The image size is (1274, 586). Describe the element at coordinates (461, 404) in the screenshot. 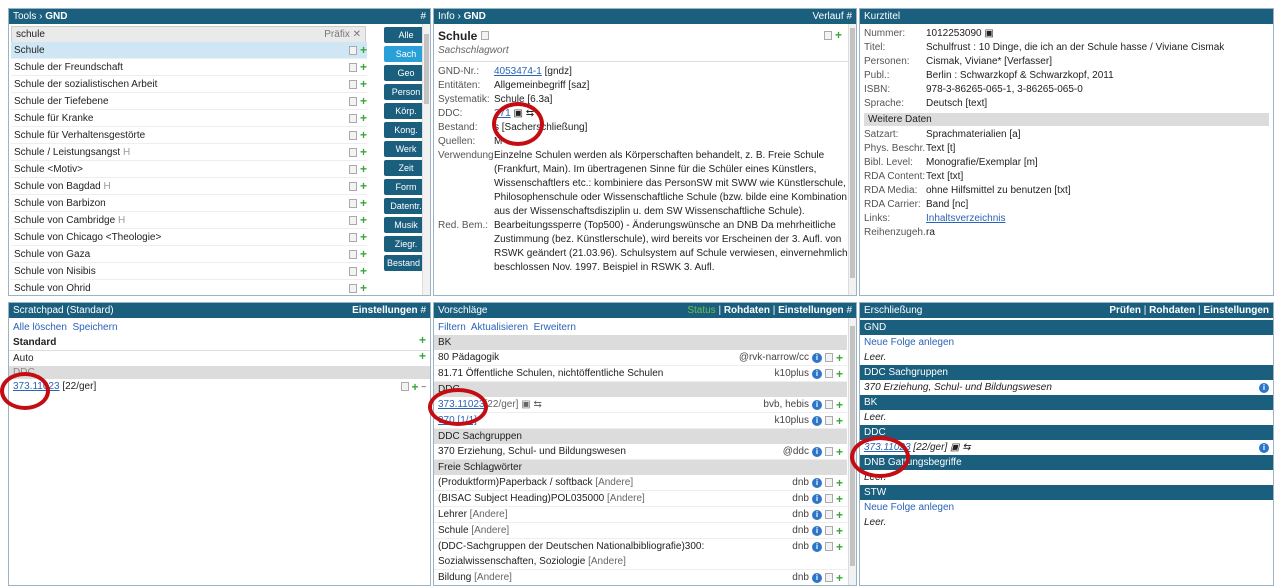

I see `suggestion-link: 373.11023` at that location.